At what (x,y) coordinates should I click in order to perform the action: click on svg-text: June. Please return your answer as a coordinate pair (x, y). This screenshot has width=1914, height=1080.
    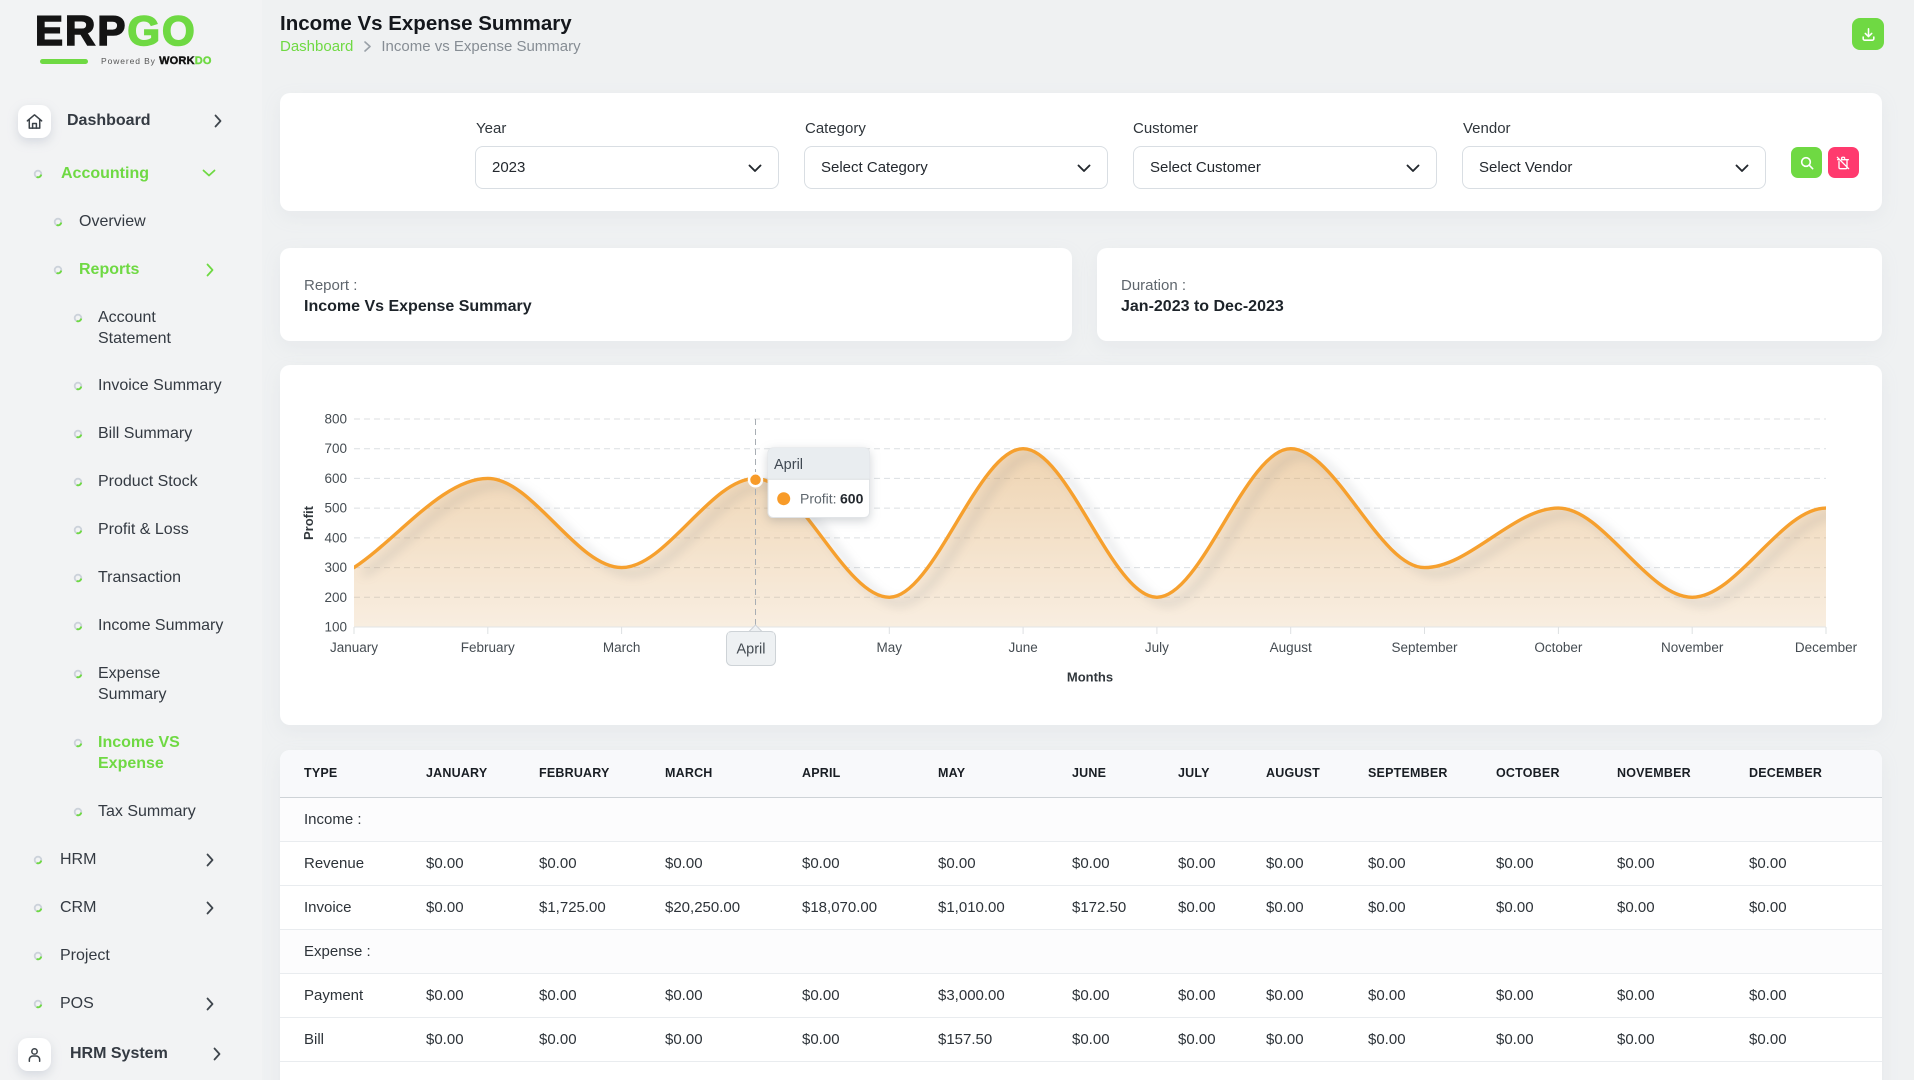
    Looking at the image, I should click on (1022, 647).